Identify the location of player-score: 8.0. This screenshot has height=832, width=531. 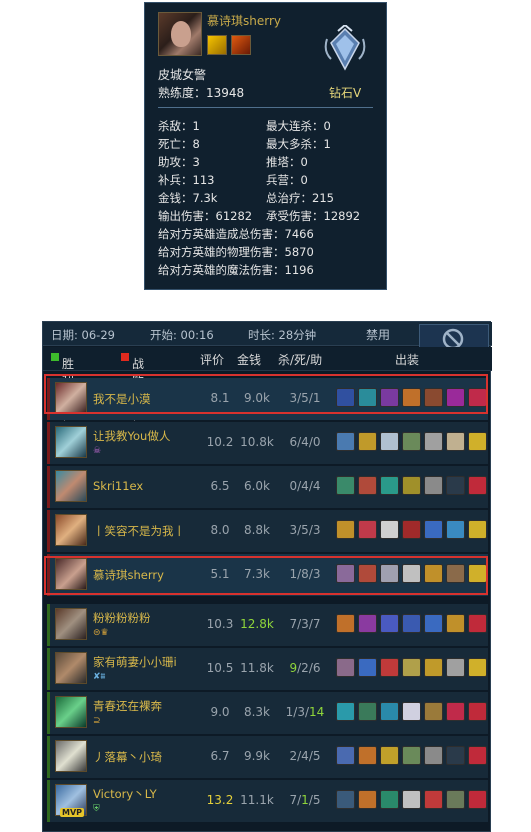
(220, 530).